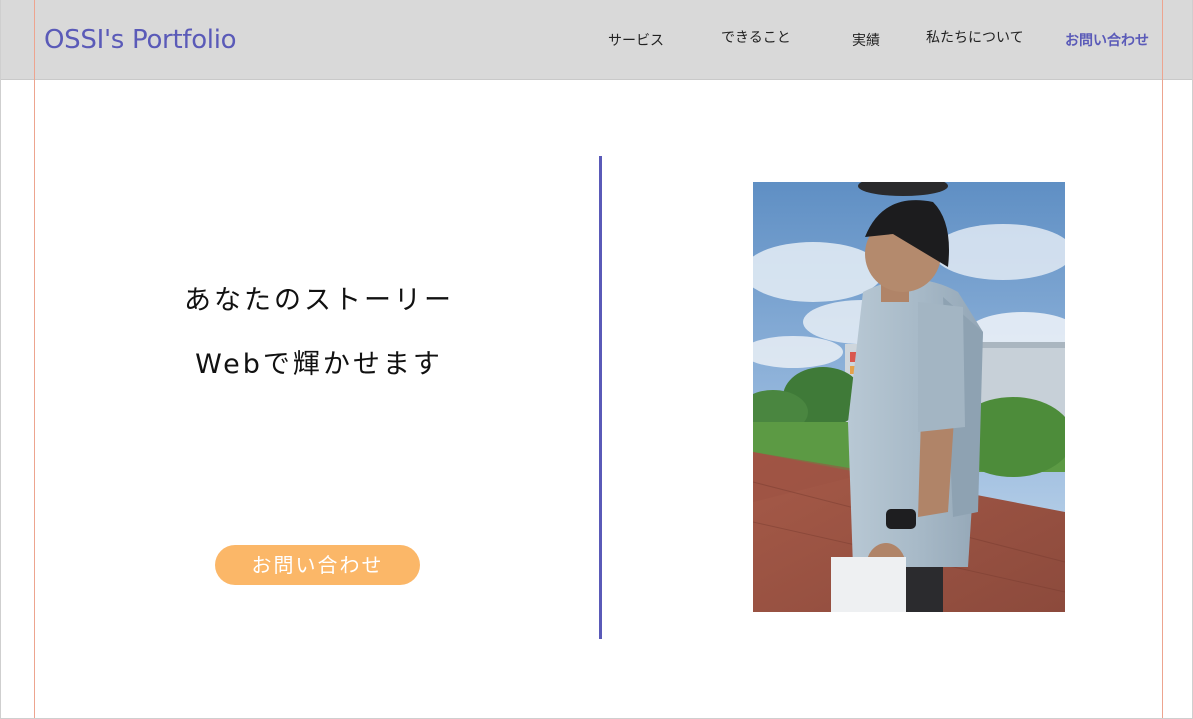 This screenshot has height=719, width=1193. What do you see at coordinates (975, 38) in the screenshot?
I see `nav-item-about: 私たちについて` at bounding box center [975, 38].